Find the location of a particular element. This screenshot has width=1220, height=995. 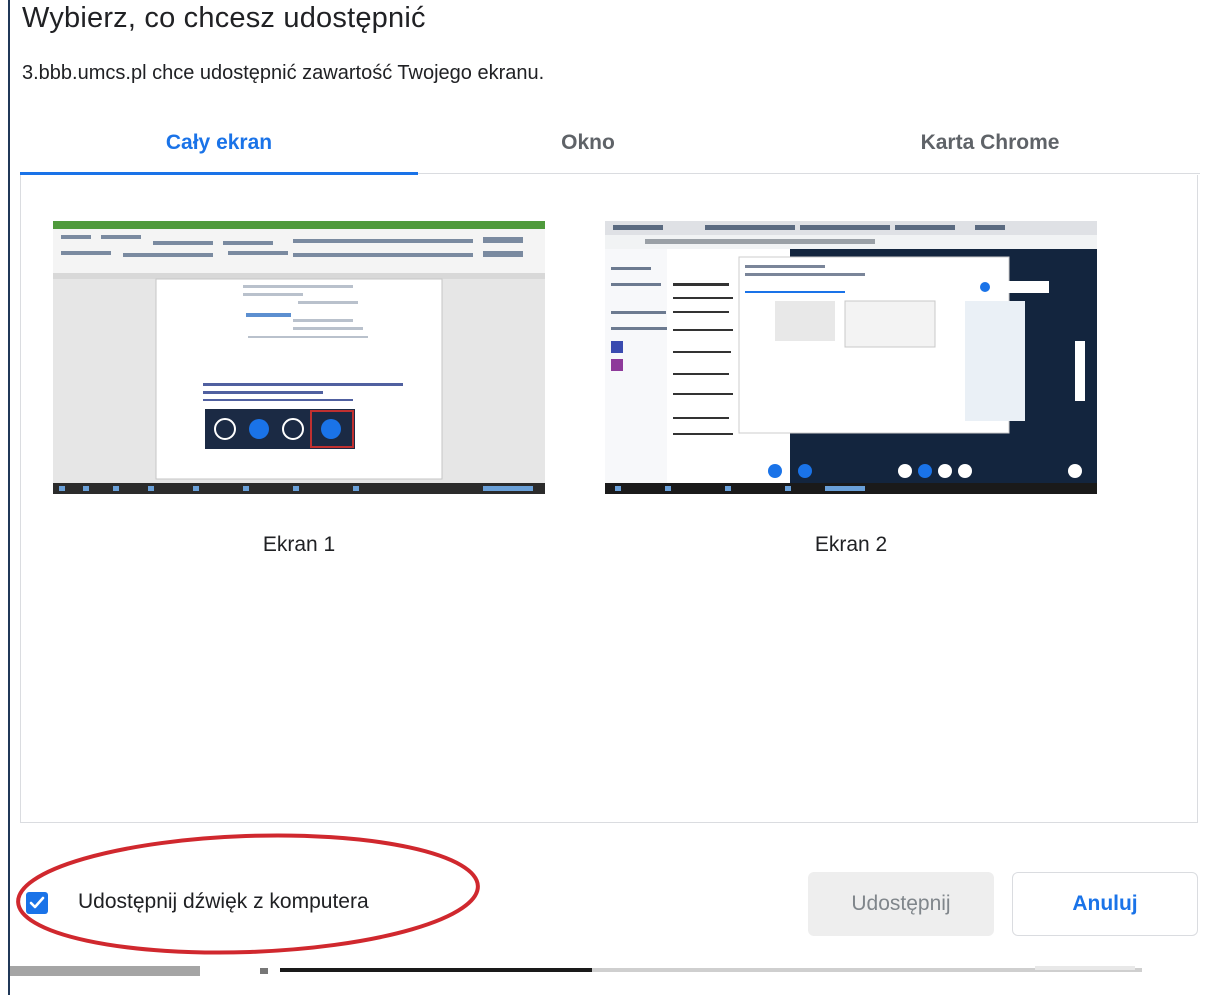

screen-label-1: Ekran 1 is located at coordinates (299, 544).